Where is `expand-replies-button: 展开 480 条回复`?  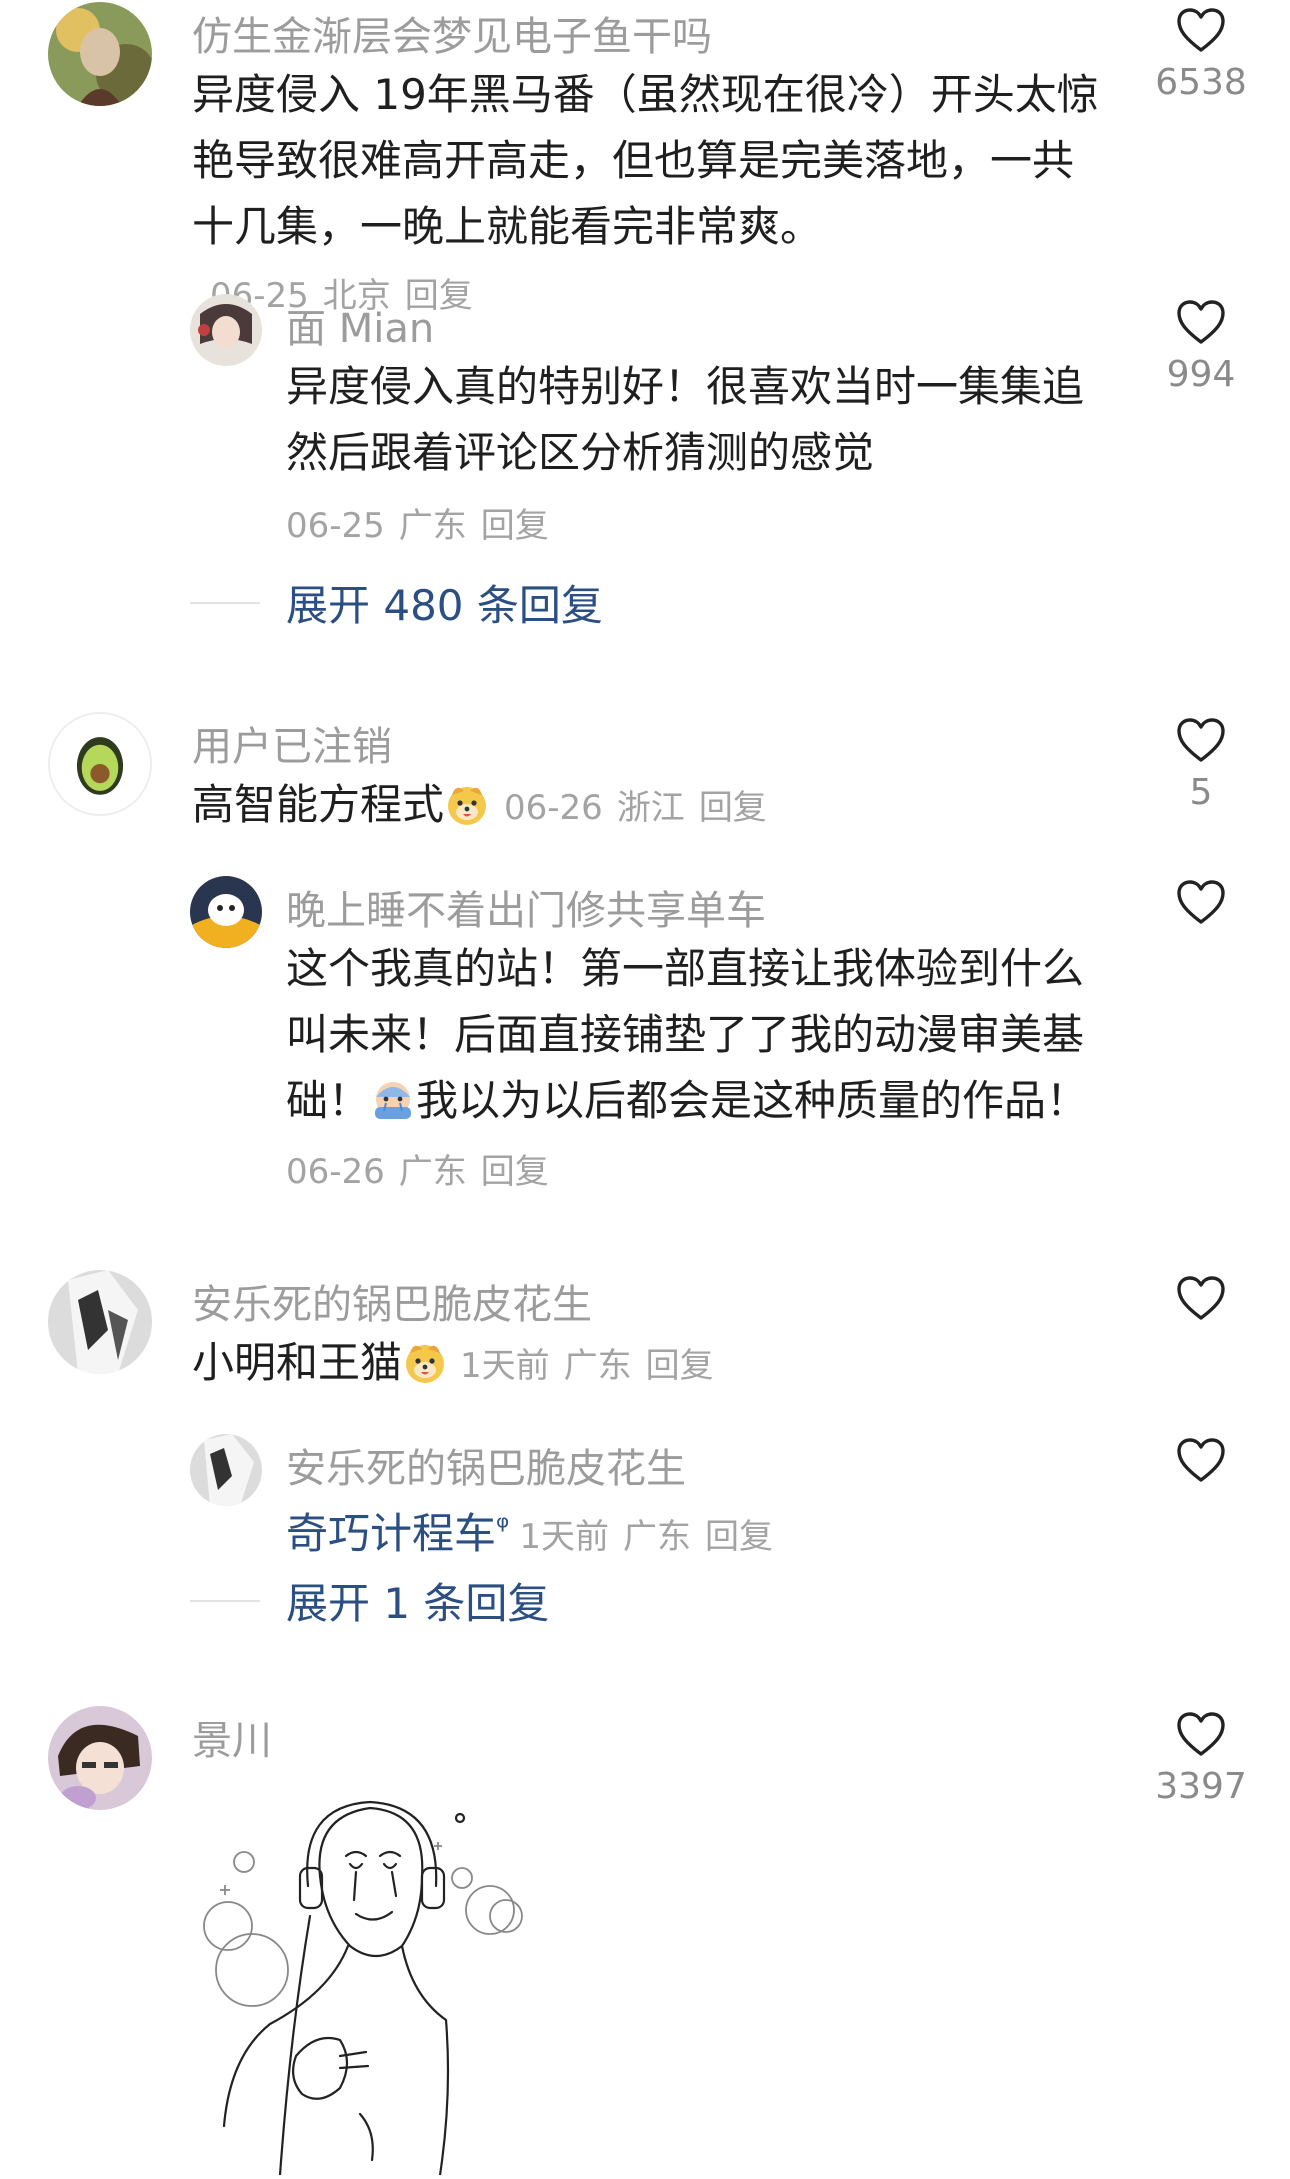
expand-replies-button: 展开 480 条回复 is located at coordinates (396, 602).